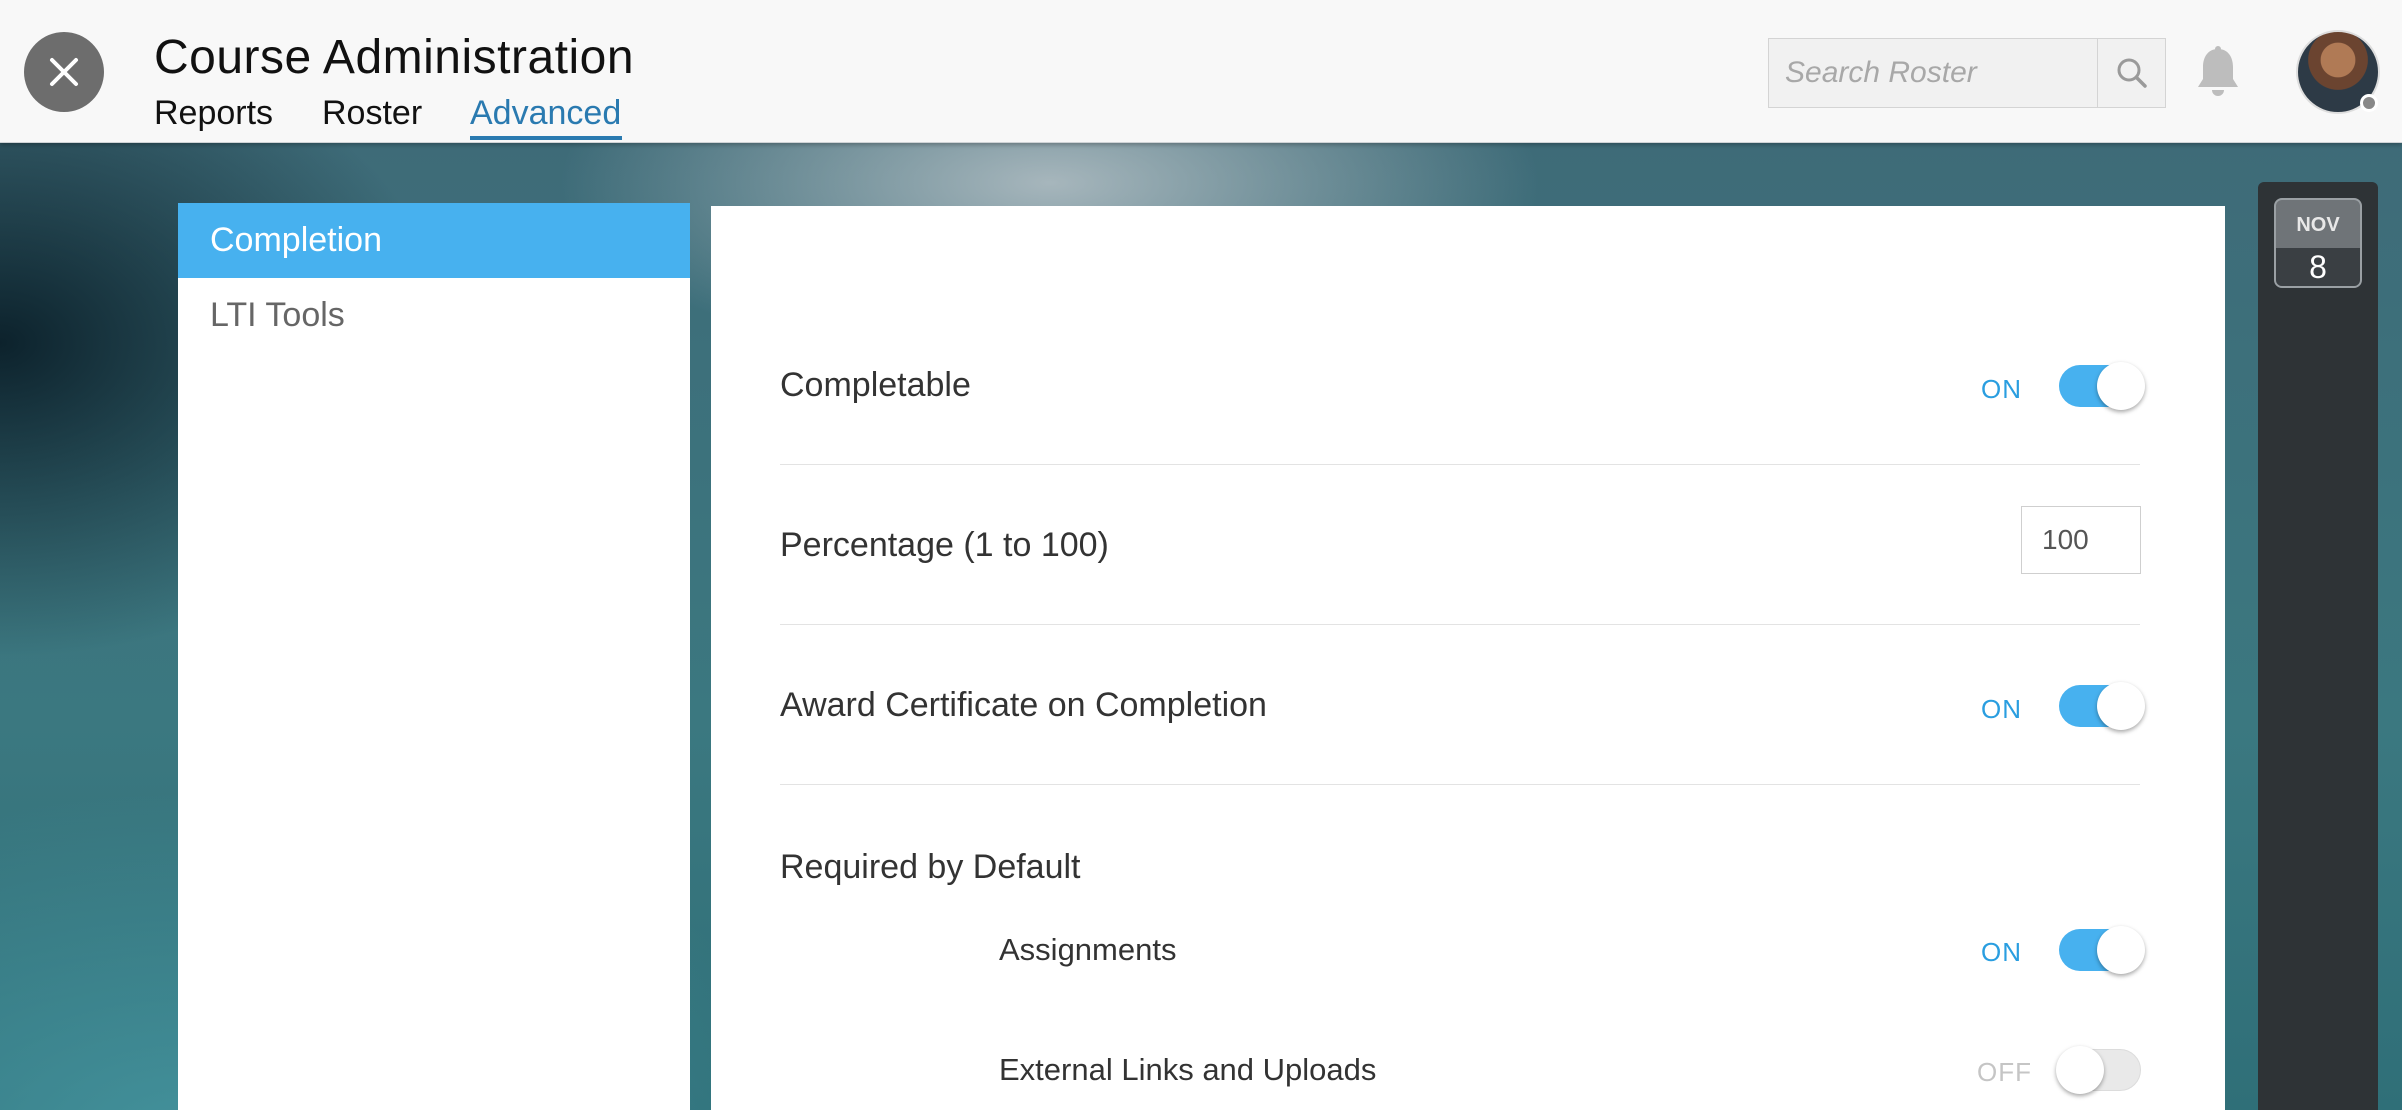  I want to click on completable-label: Completable, so click(875, 385).